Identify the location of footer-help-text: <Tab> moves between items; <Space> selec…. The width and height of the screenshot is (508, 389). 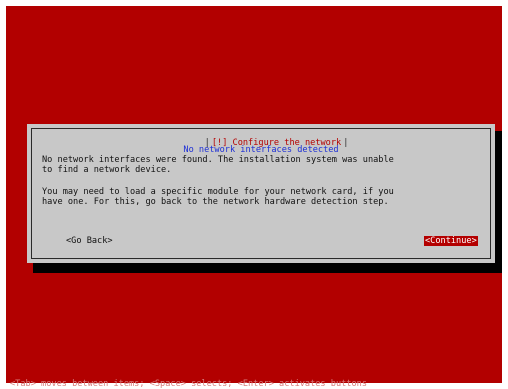
(188, 384).